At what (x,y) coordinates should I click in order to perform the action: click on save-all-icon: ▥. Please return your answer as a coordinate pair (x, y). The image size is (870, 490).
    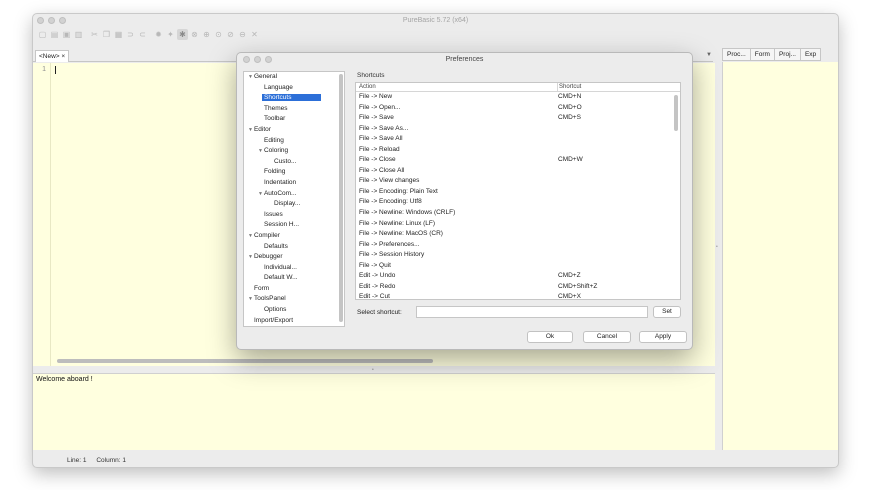
    Looking at the image, I should click on (78, 34).